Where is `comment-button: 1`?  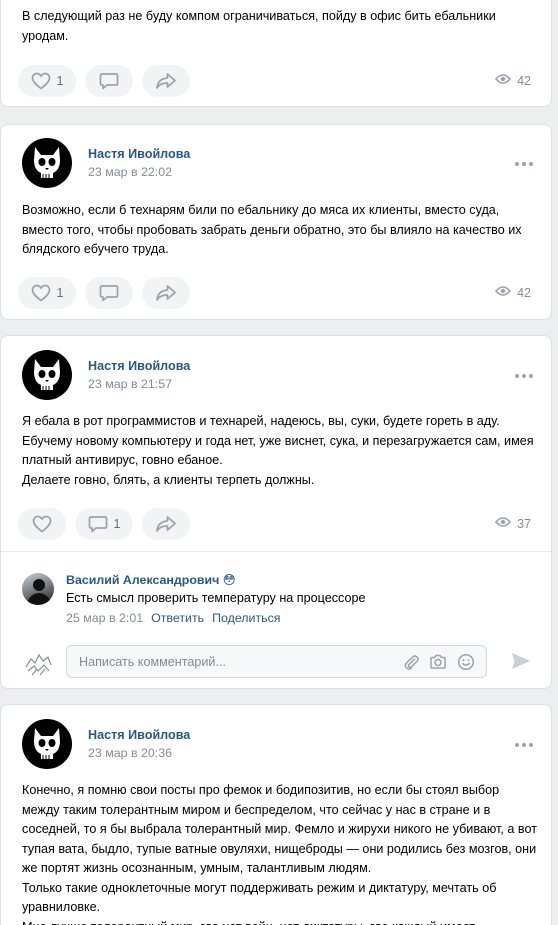 comment-button: 1 is located at coordinates (104, 524).